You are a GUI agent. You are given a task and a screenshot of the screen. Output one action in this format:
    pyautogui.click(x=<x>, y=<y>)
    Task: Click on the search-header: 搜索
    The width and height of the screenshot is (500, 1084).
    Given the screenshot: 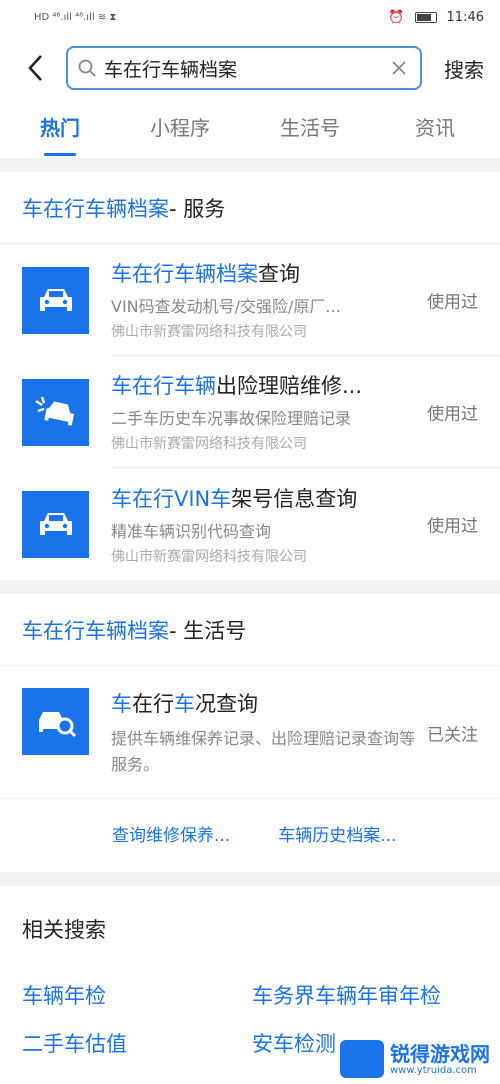 What is the action you would take?
    pyautogui.click(x=250, y=68)
    